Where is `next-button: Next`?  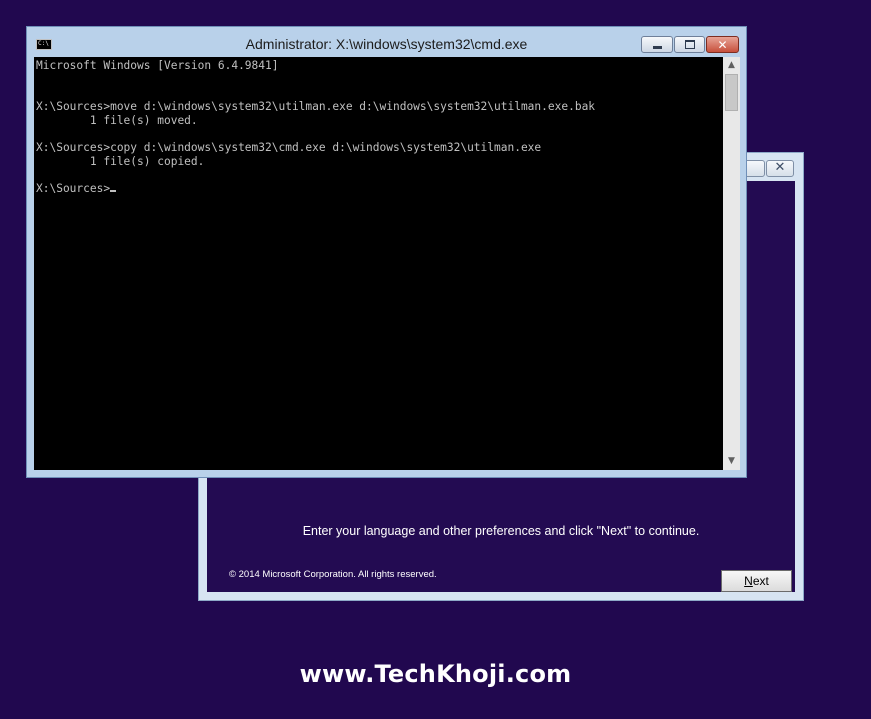
next-button: Next is located at coordinates (756, 581).